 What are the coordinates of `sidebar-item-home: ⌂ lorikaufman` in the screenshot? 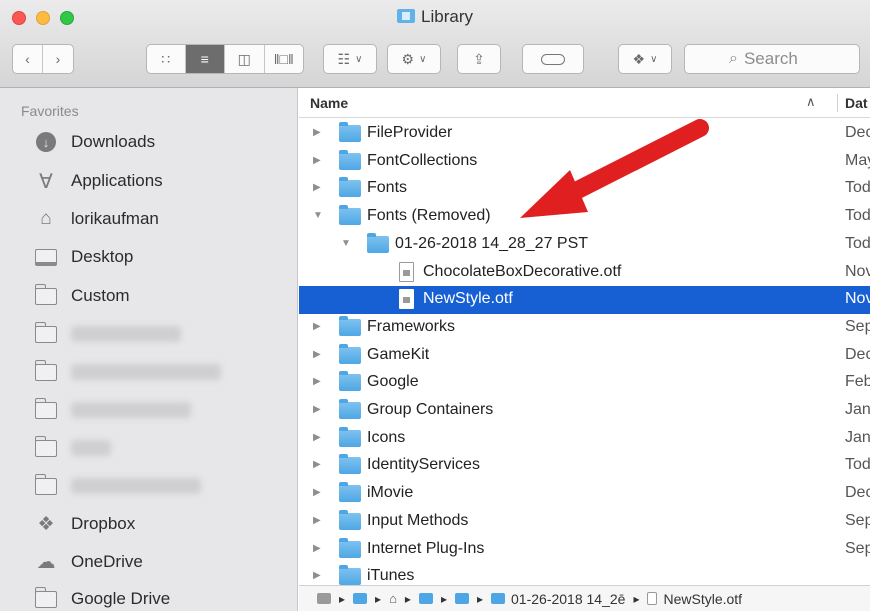 It's located at (97, 219).